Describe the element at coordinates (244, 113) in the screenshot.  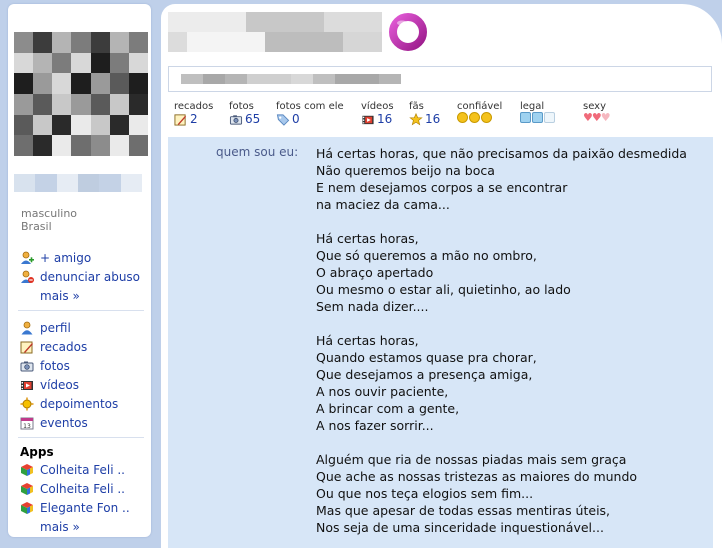
I see `stat-fotos: fotos 65` at that location.